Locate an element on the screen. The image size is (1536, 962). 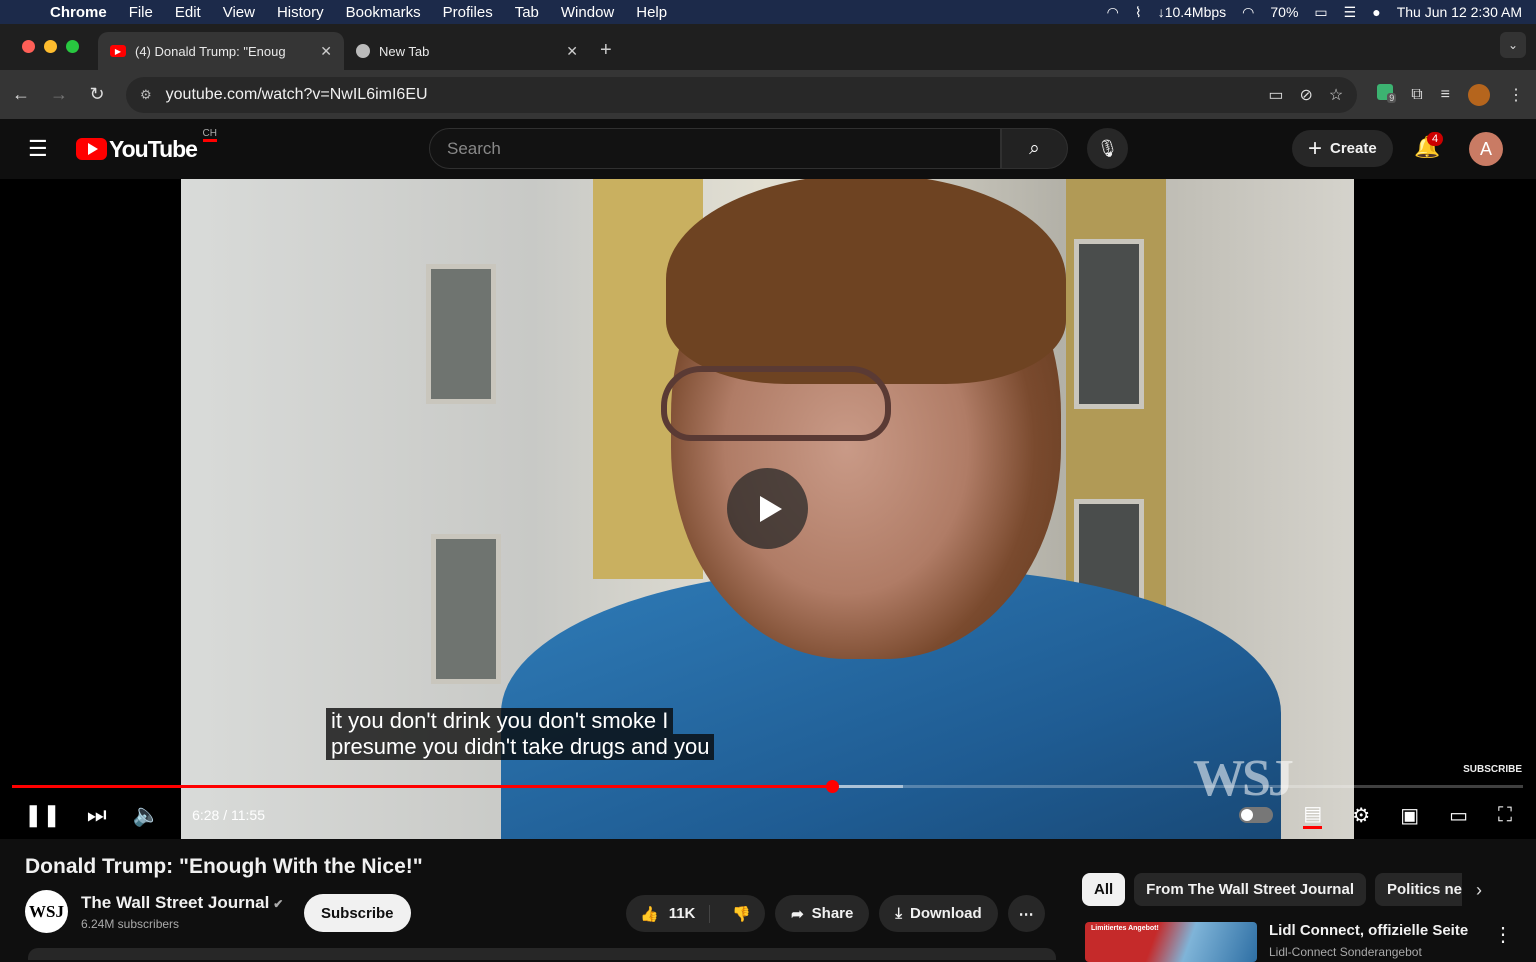
share-label: Share is located at coordinates (832, 913).